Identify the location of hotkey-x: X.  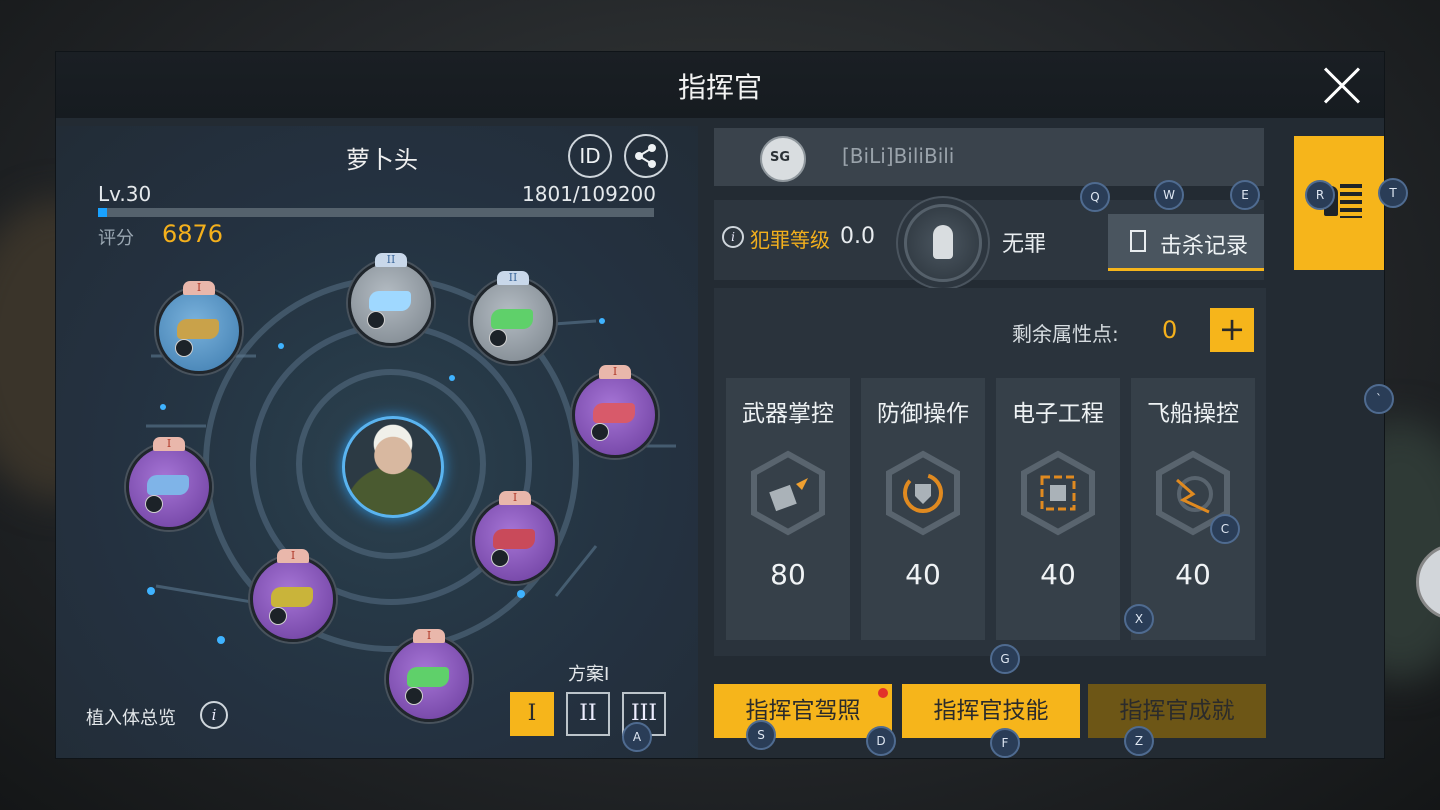
(1139, 619).